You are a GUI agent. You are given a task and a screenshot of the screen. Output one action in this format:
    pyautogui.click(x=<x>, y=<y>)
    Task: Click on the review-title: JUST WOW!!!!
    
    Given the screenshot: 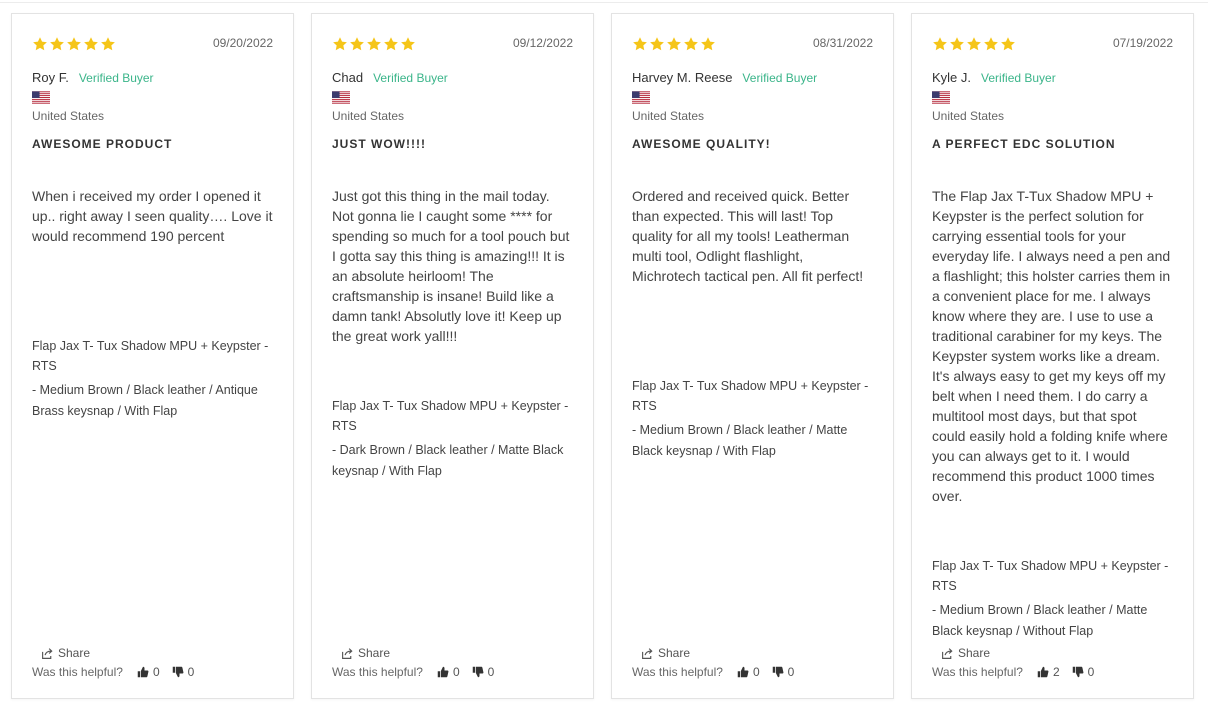 What is the action you would take?
    pyautogui.click(x=379, y=144)
    